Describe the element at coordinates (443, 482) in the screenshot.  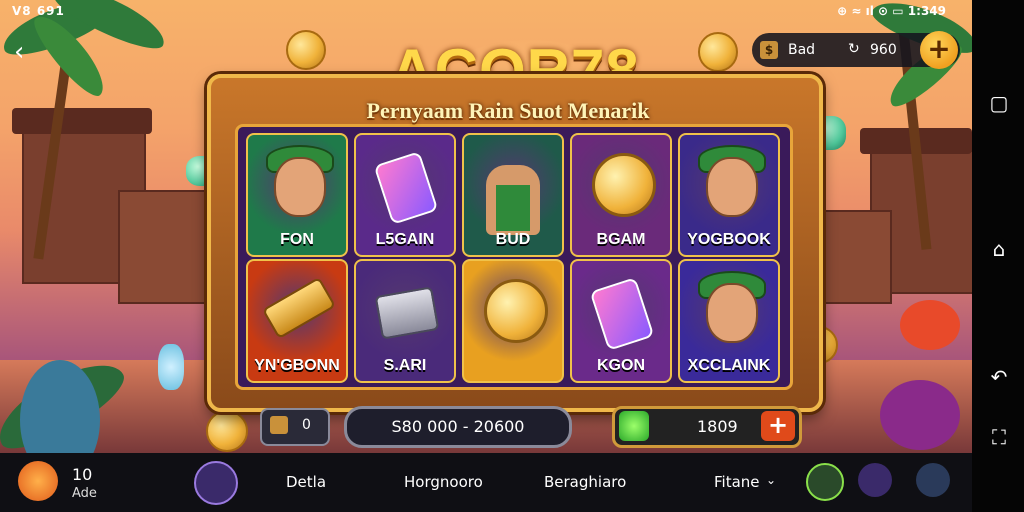
I see `bottom-link-2: Horgnooro` at that location.